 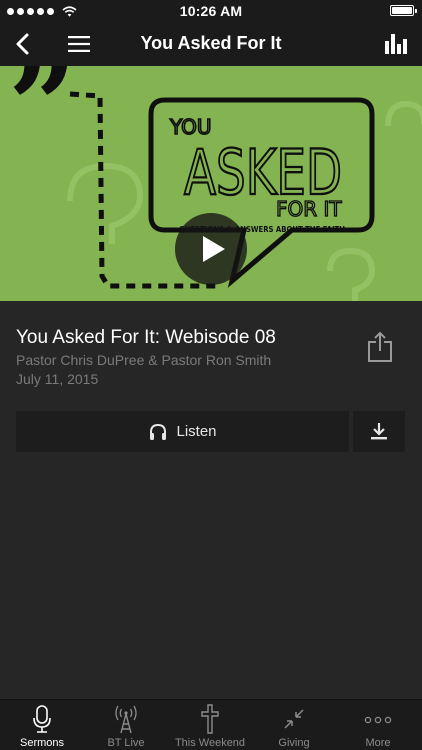 What do you see at coordinates (126, 743) in the screenshot?
I see `tab-label: BT Live` at bounding box center [126, 743].